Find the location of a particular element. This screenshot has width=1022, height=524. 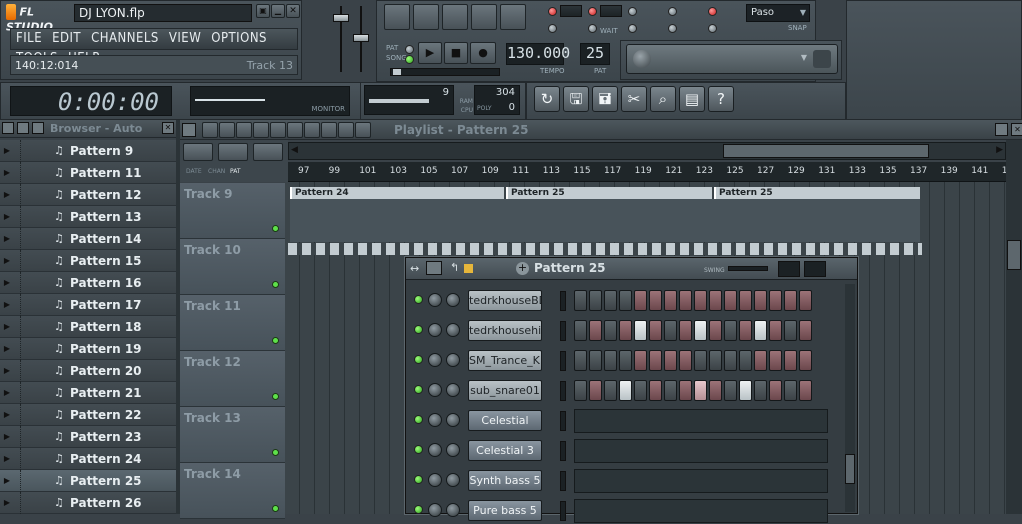

channel-name-button: Pure bass 5 is located at coordinates (505, 510).